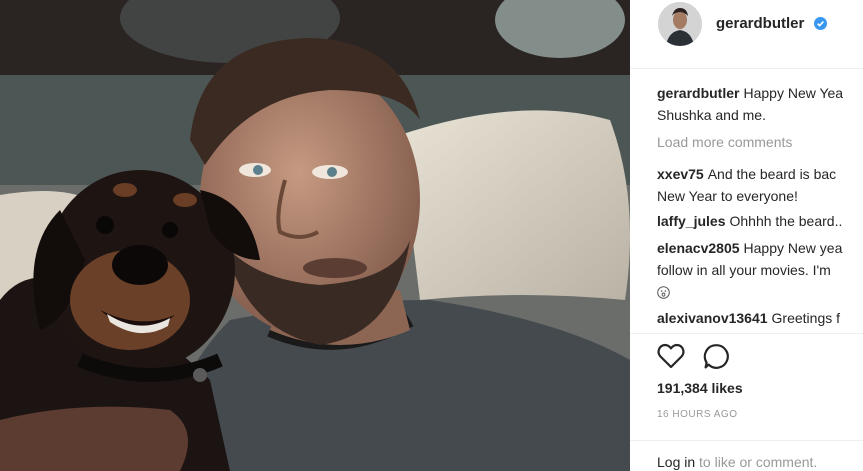  What do you see at coordinates (700, 388) in the screenshot?
I see `likes-count: 191,384 likes` at bounding box center [700, 388].